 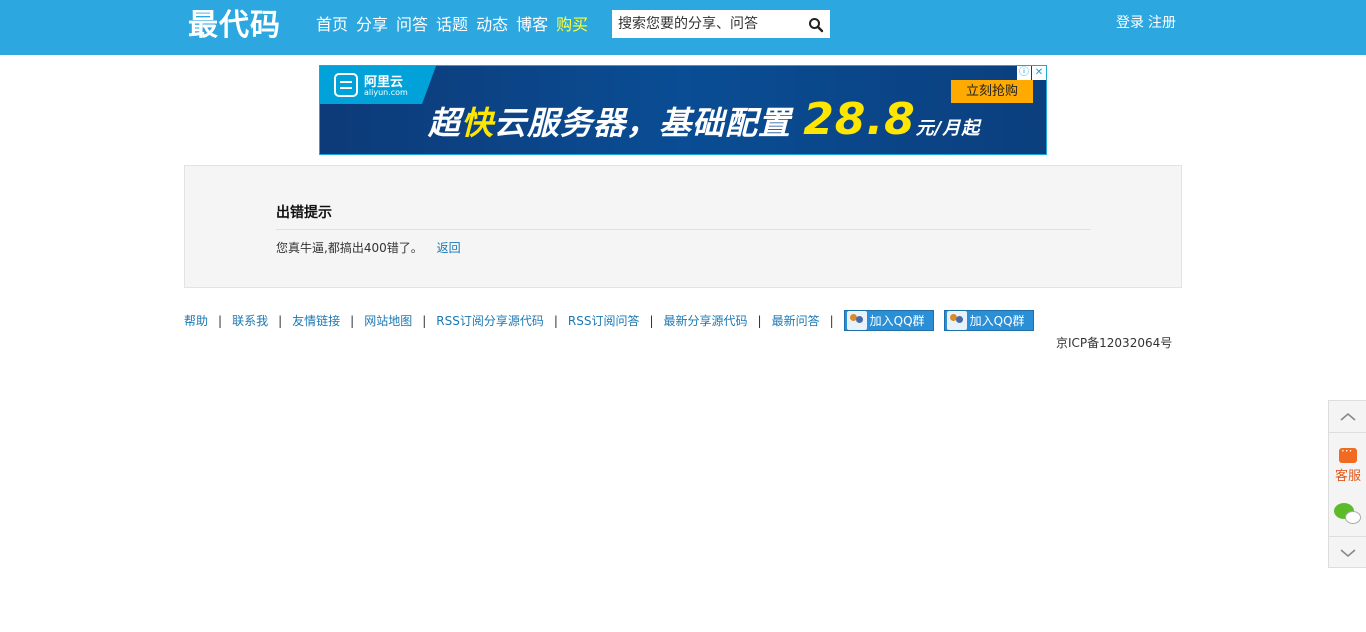 I want to click on main-nav: 首页 分享 问答 话题 动态 博客 购买, so click(x=452, y=25).